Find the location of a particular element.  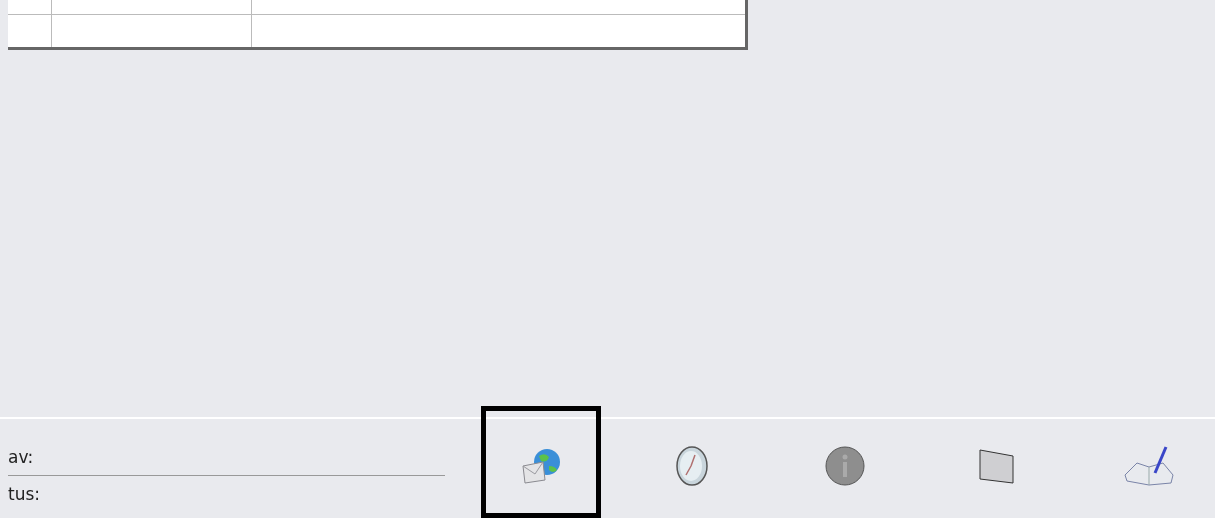

info-icon is located at coordinates (845, 466).